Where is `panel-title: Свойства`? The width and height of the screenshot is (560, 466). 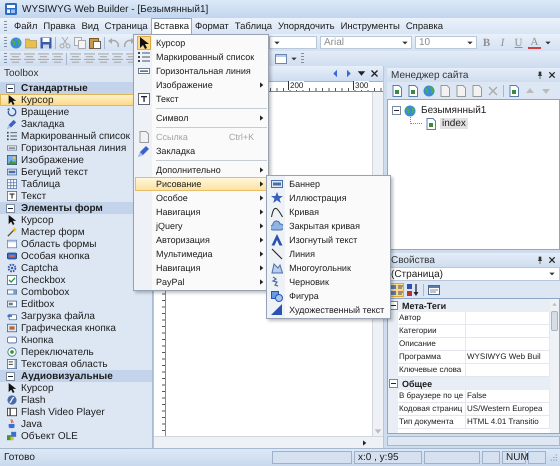
panel-title: Свойства is located at coordinates (413, 260).